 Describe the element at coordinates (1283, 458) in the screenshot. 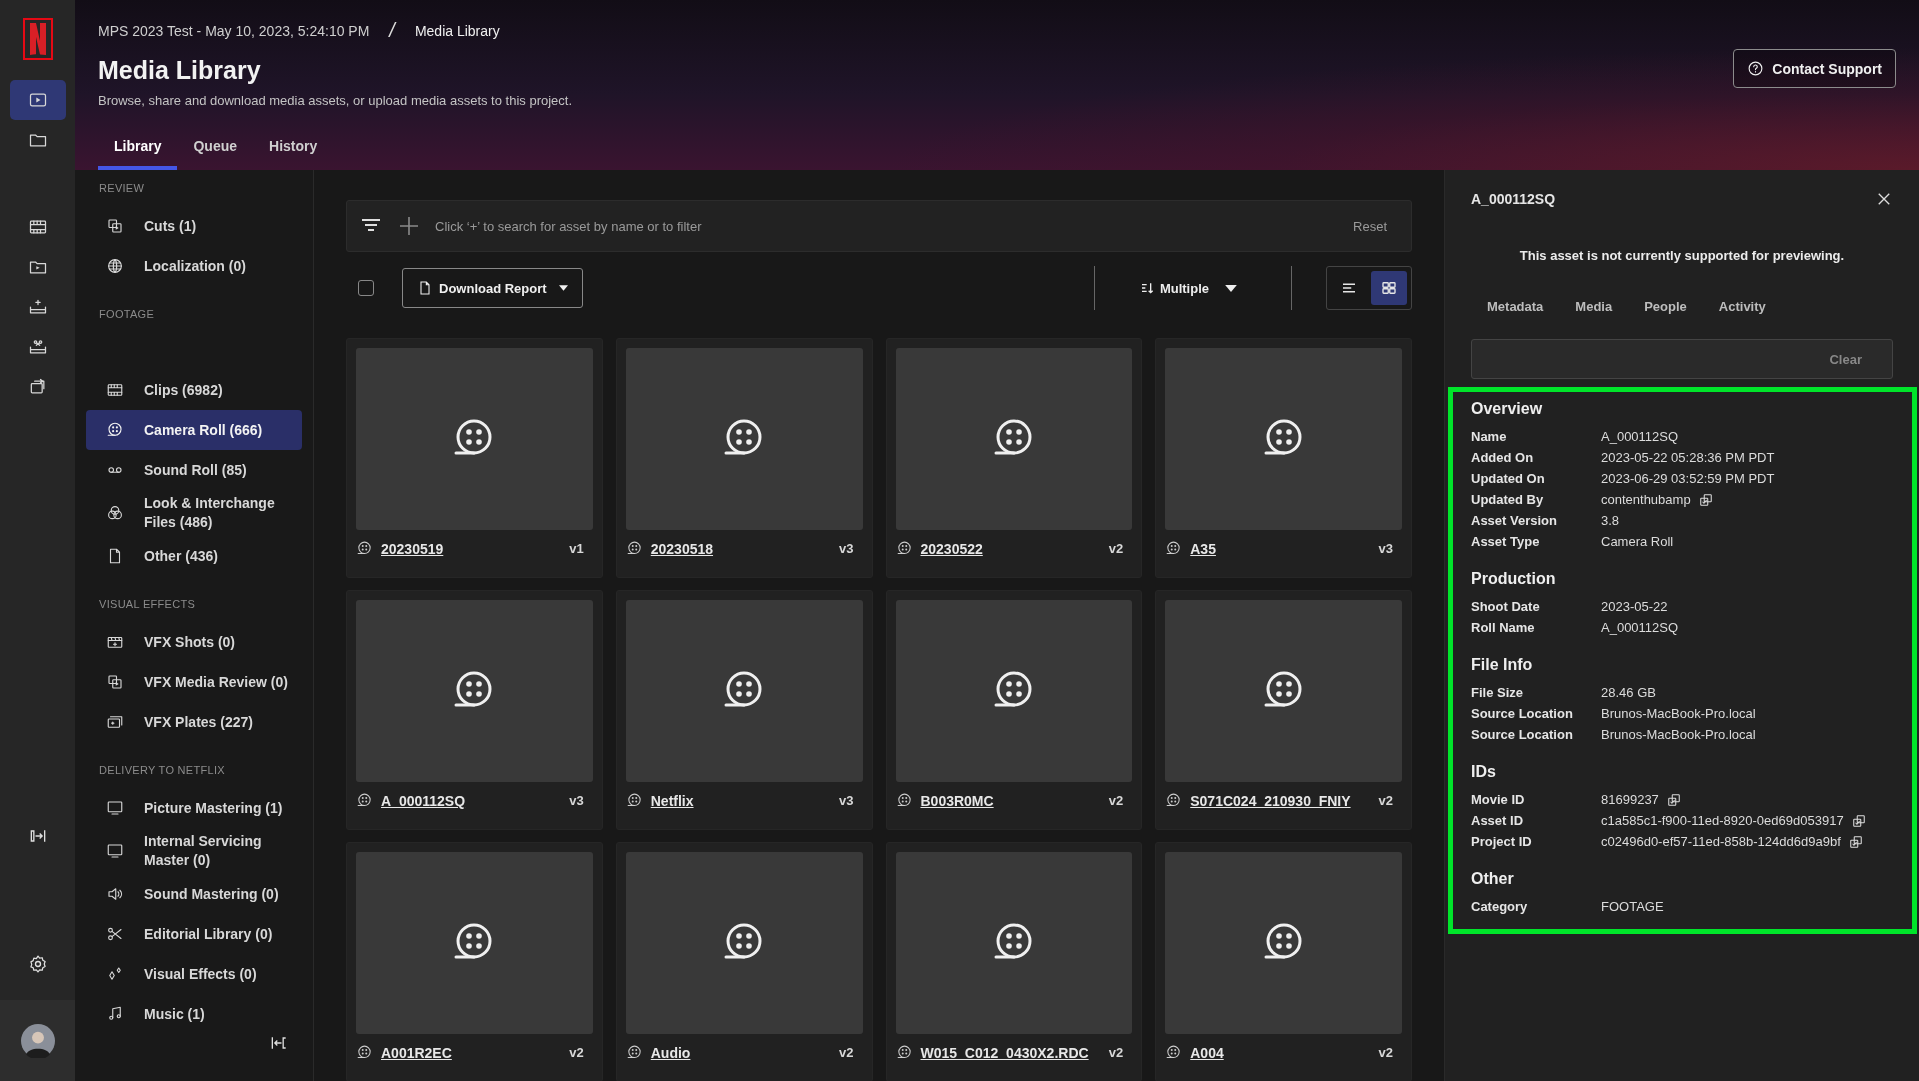

I see `asset-card: A35 v3` at that location.